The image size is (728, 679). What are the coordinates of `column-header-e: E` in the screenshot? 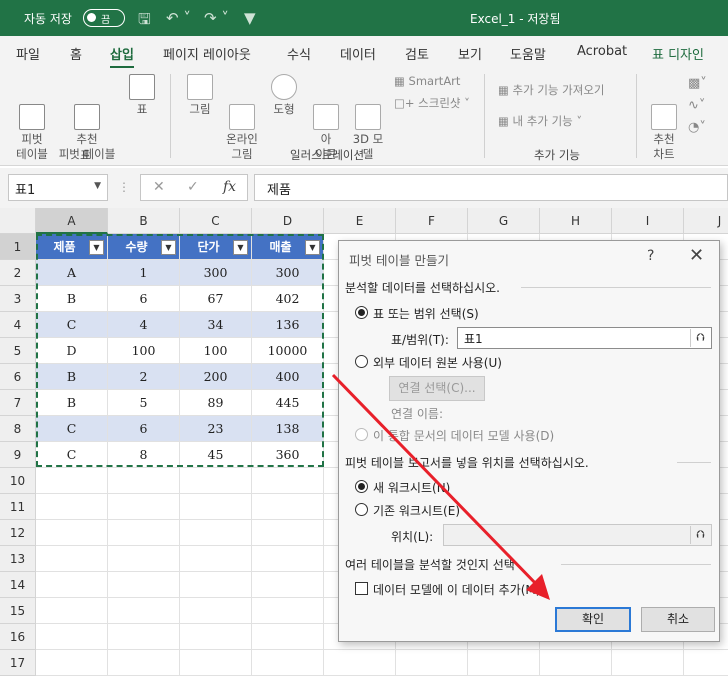 It's located at (360, 221).